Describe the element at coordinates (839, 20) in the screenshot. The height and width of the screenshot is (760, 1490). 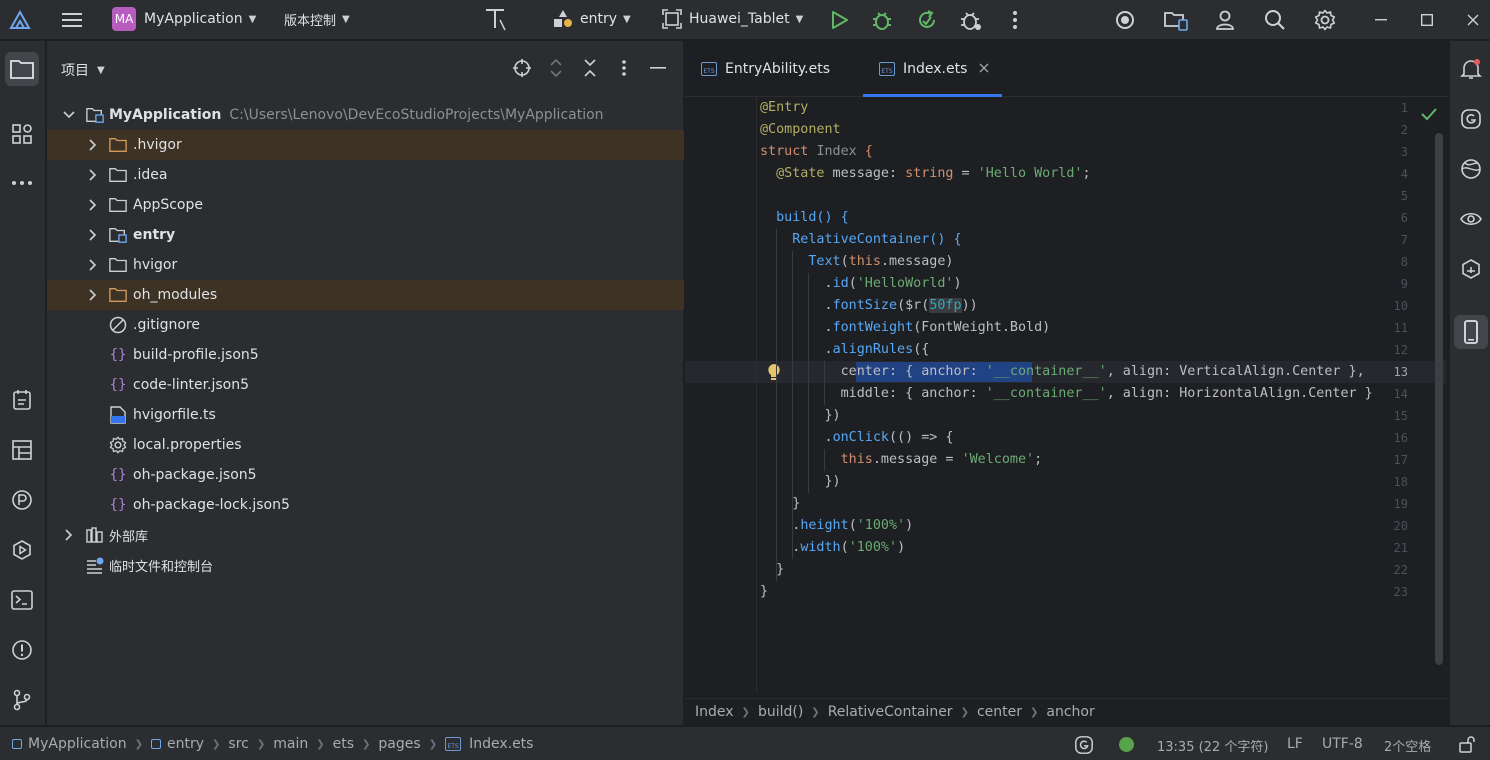
I see `run-icon` at that location.